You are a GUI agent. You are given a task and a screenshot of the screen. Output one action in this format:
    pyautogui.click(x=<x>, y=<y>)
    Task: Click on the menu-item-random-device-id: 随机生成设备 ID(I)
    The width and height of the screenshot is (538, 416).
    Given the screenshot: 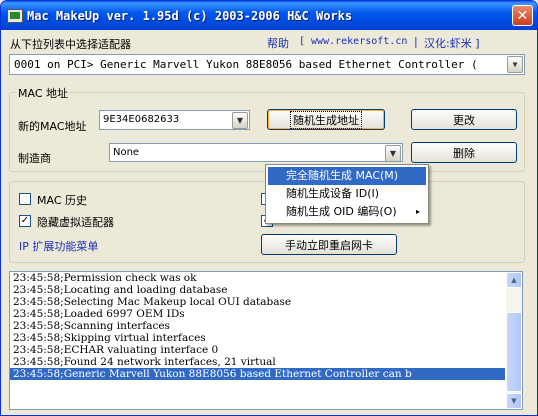 What is the action you would take?
    pyautogui.click(x=347, y=194)
    